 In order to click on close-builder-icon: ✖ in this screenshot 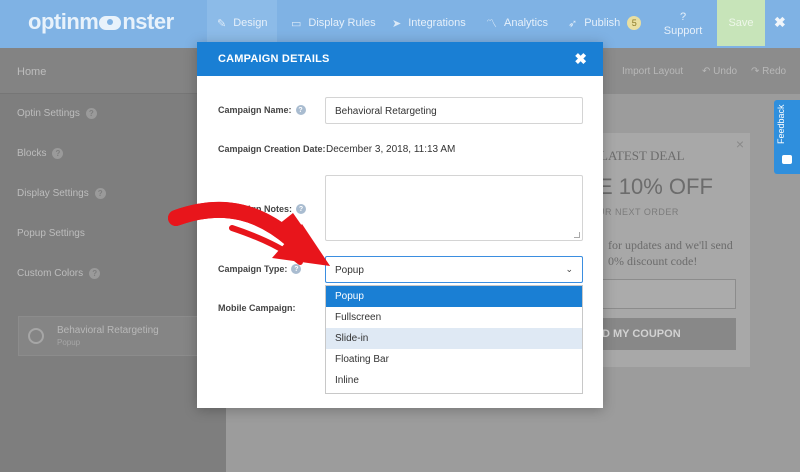, I will do `click(780, 22)`.